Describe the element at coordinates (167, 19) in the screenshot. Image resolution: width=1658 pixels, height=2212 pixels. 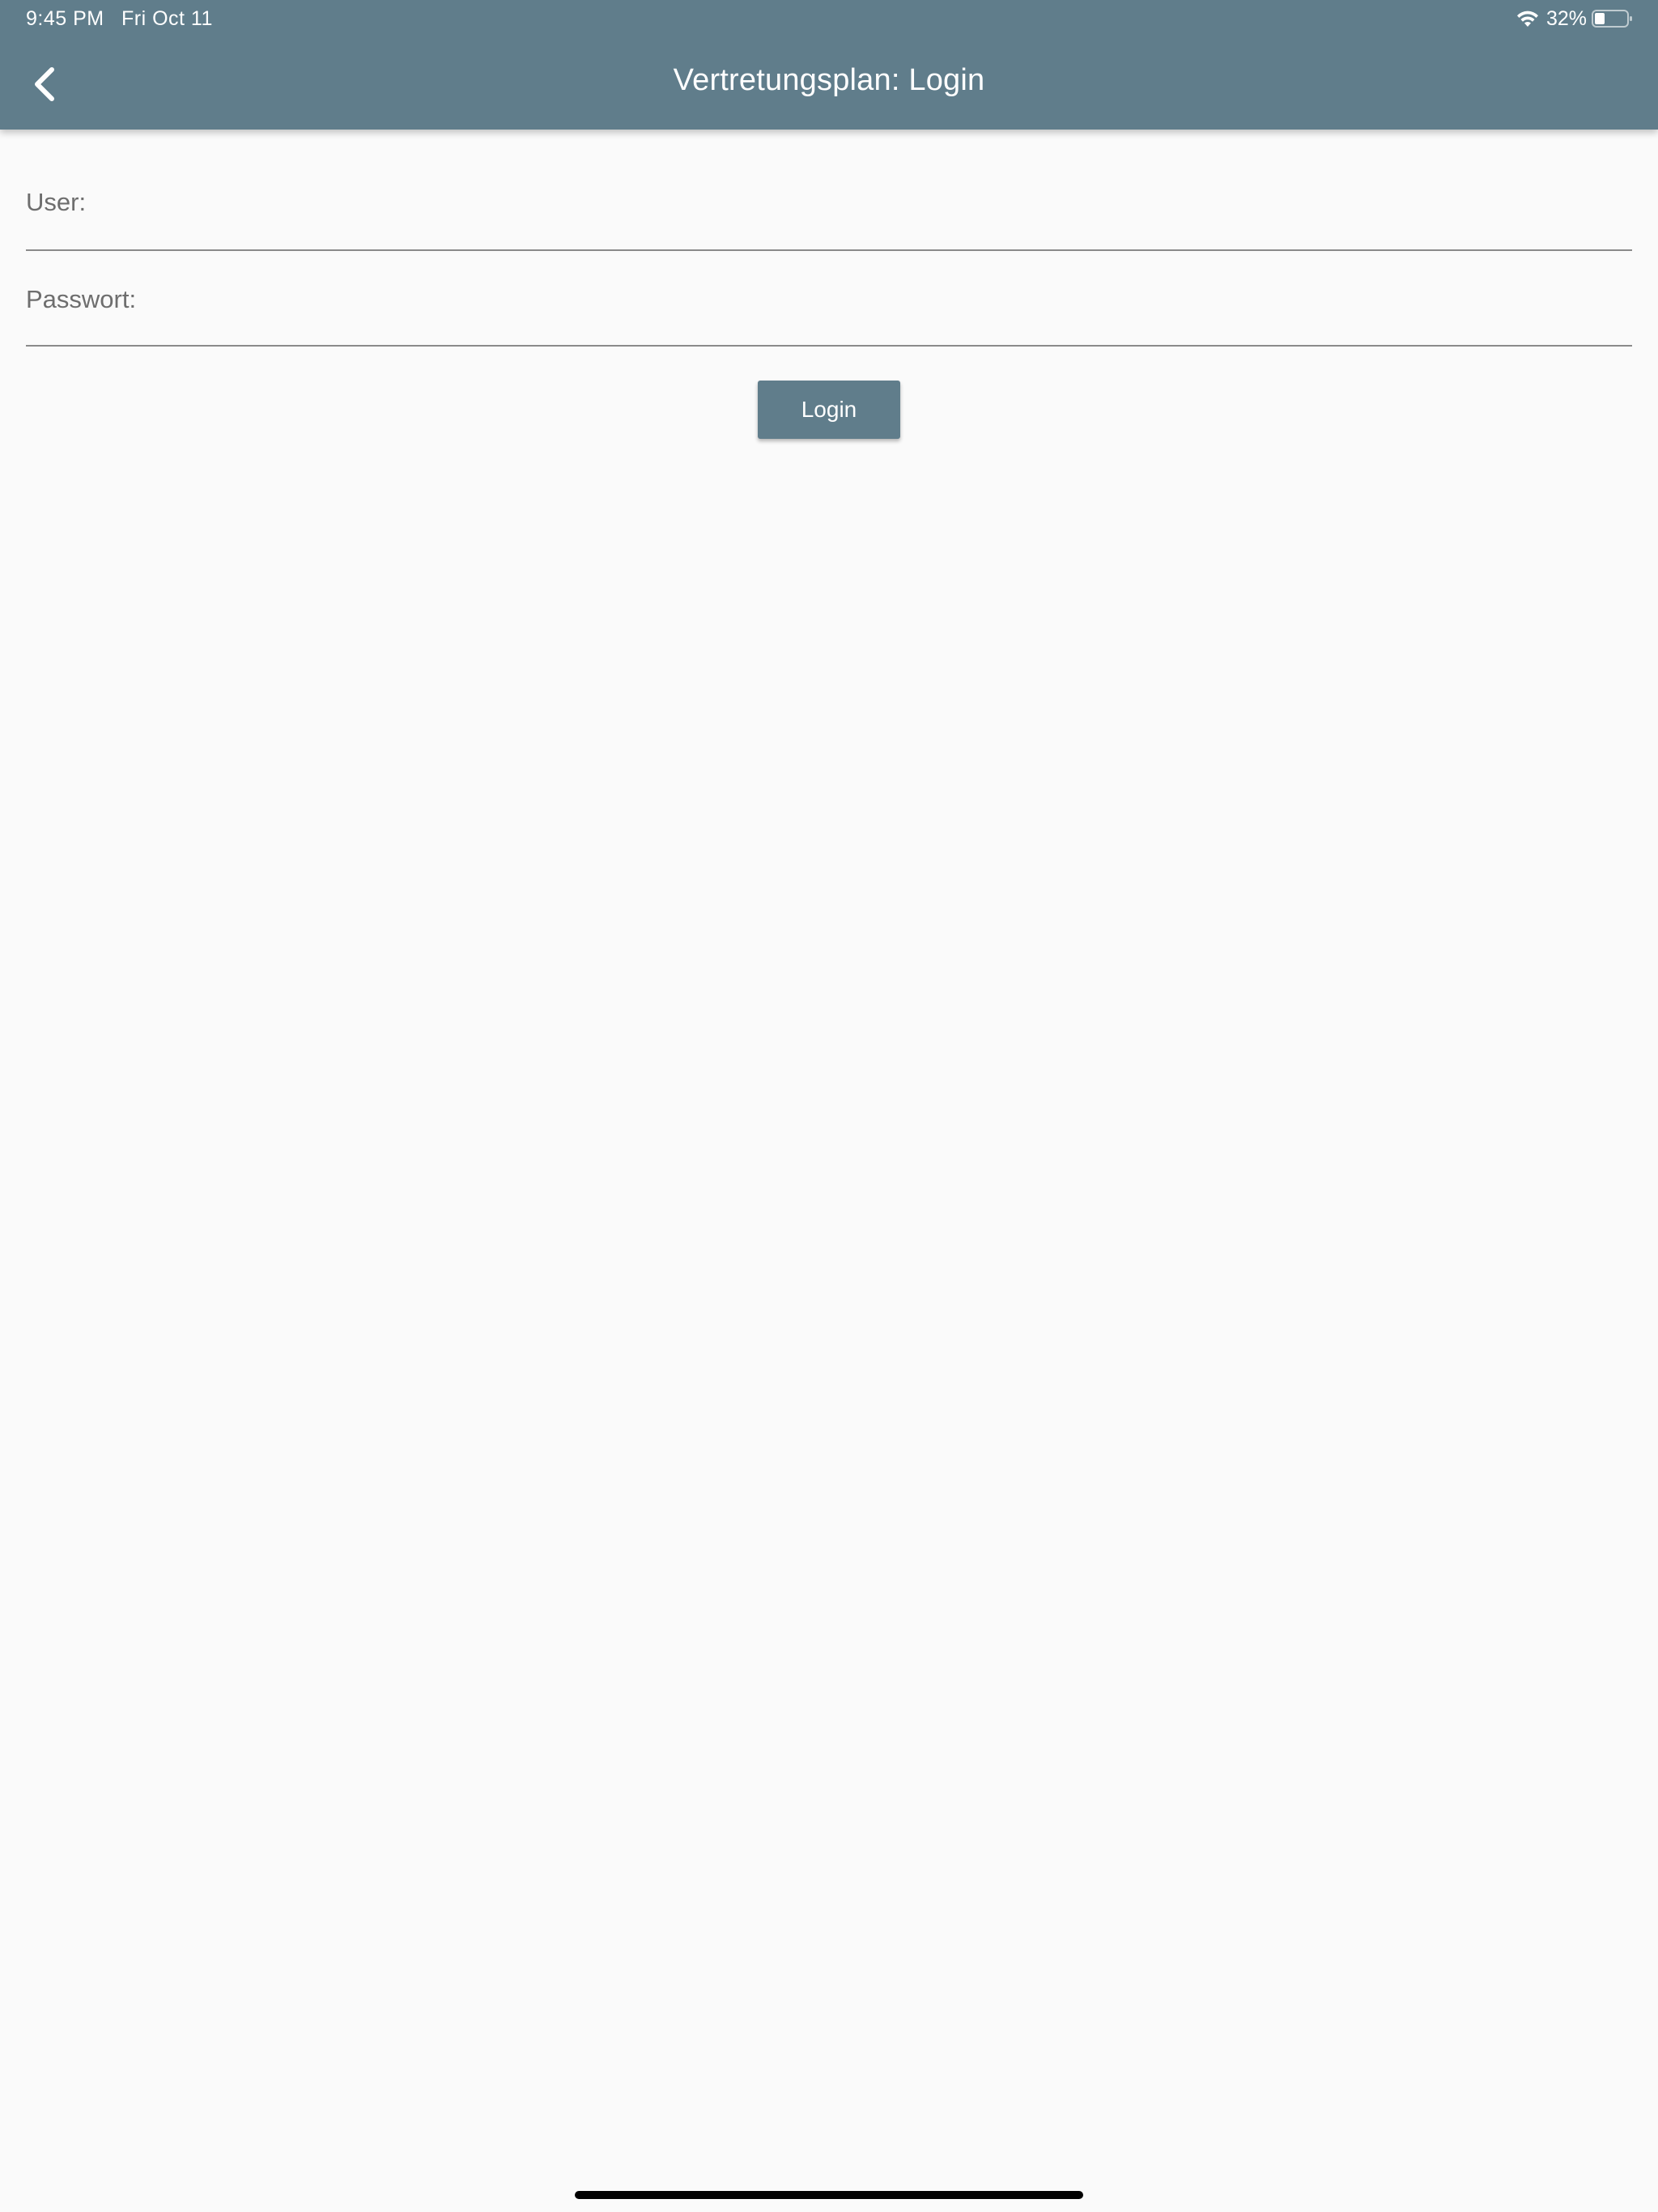
I see `status-date: Fri Oct 11` at that location.